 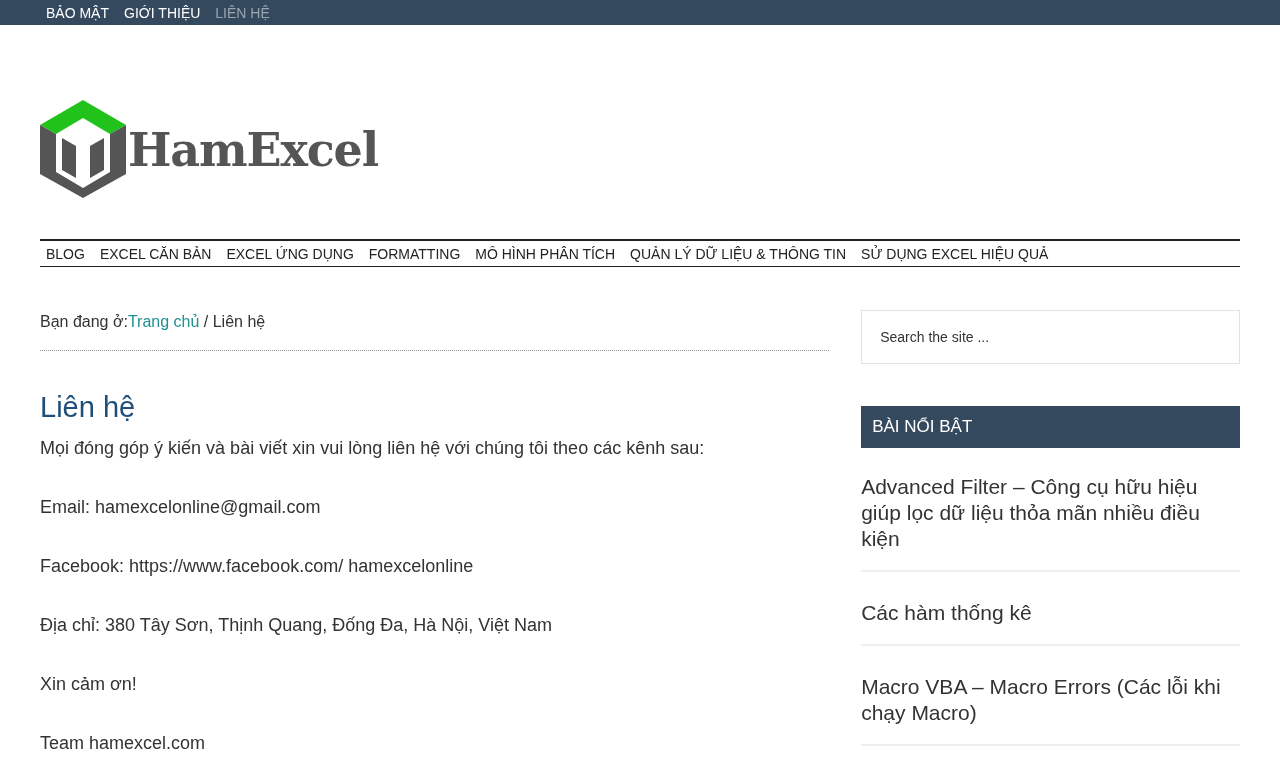 What do you see at coordinates (162, 12) in the screenshot?
I see `top-nav-link: GIỚI THIỆU` at bounding box center [162, 12].